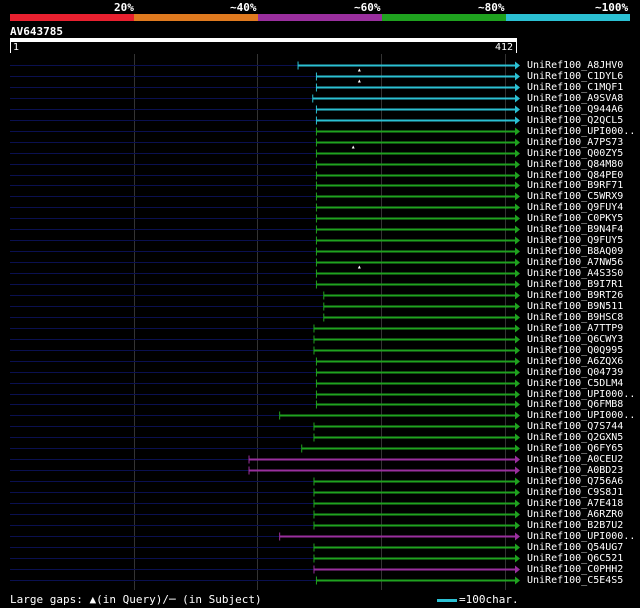 The width and height of the screenshot is (640, 608). What do you see at coordinates (478, 599) in the screenshot?
I see `scale-key: =100char.` at bounding box center [478, 599].